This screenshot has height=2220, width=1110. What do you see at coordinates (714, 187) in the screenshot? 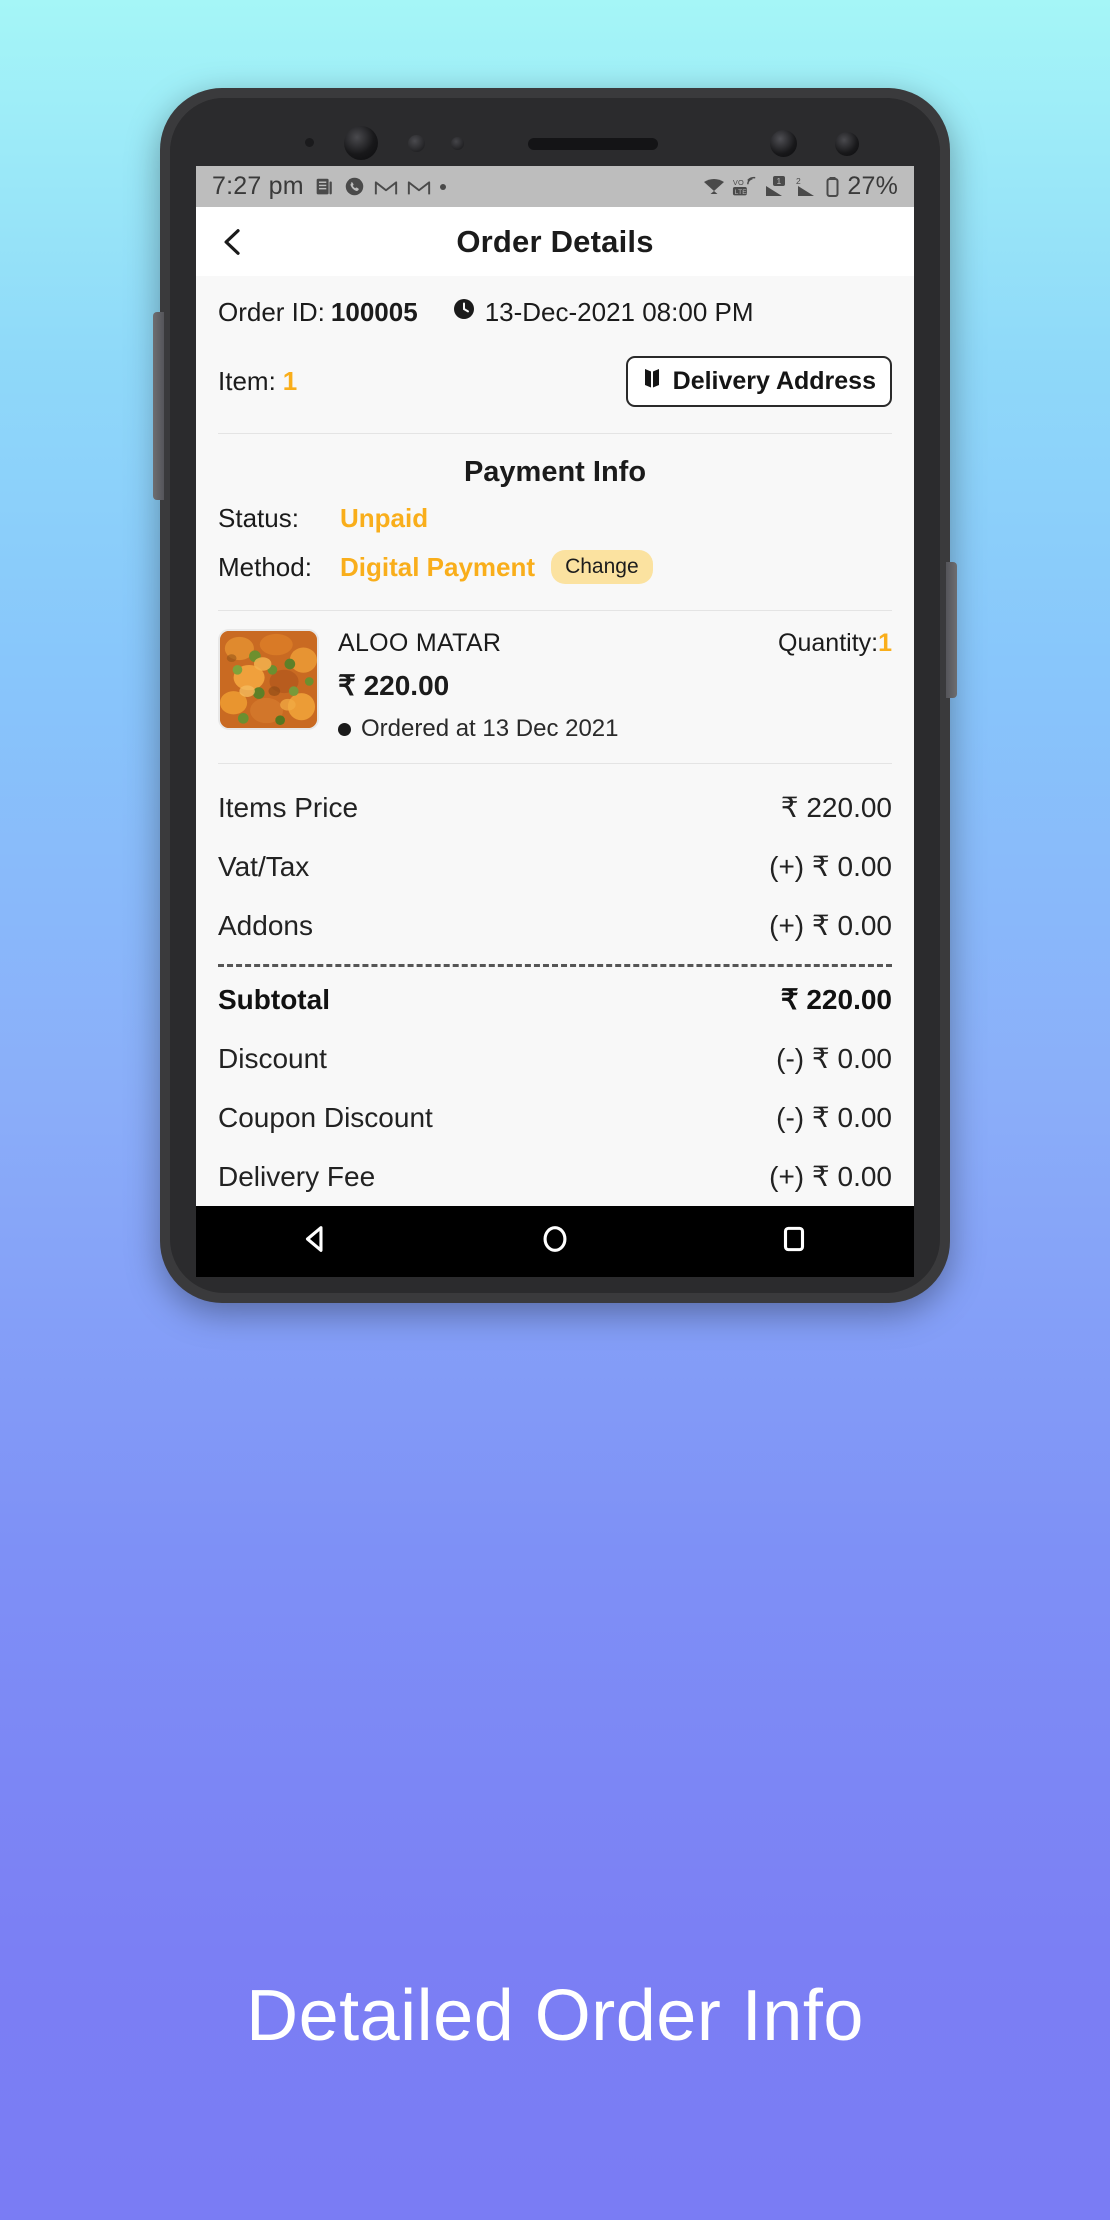
I see `wifi-icon` at bounding box center [714, 187].